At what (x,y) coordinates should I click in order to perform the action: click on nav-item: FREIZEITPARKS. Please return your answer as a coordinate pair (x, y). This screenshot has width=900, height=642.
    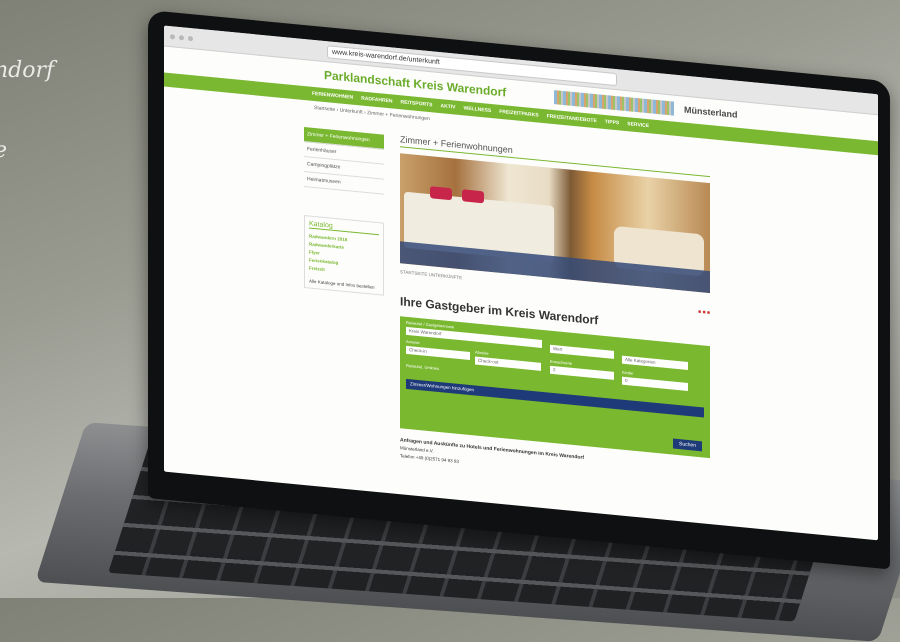
    Looking at the image, I should click on (518, 114).